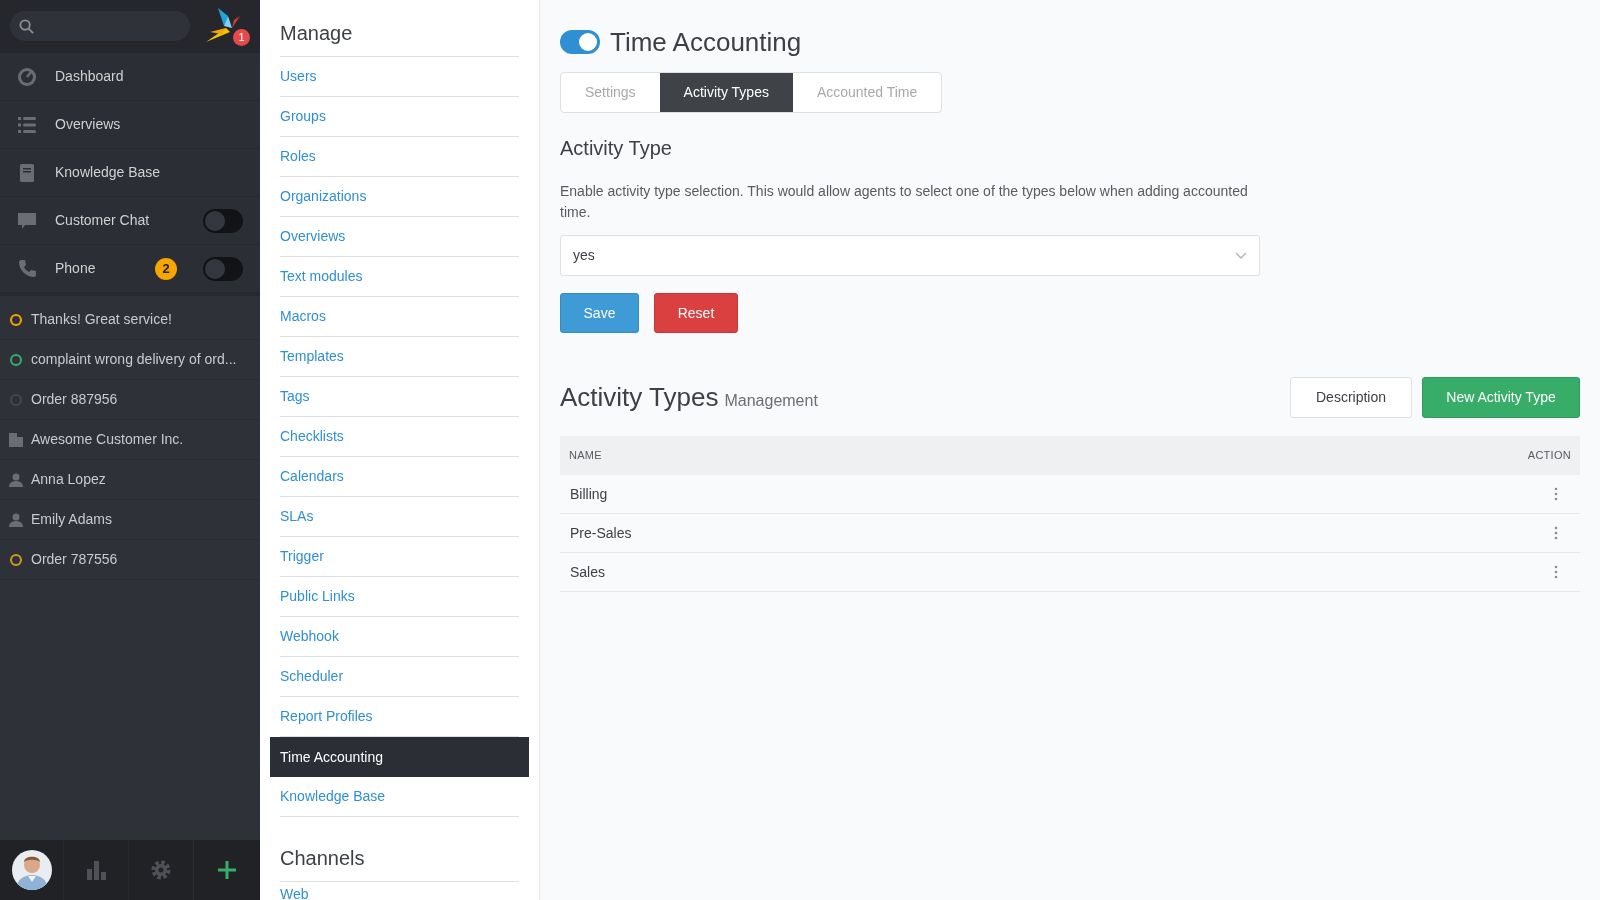 This screenshot has width=1600, height=900. I want to click on table-cell-text: Pre-Sales, so click(601, 533).